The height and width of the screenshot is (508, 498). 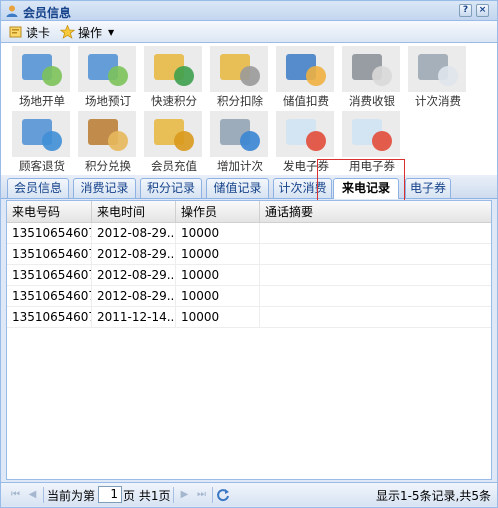 What do you see at coordinates (375, 212) in the screenshot?
I see `column-header-summary: 通话摘要` at bounding box center [375, 212].